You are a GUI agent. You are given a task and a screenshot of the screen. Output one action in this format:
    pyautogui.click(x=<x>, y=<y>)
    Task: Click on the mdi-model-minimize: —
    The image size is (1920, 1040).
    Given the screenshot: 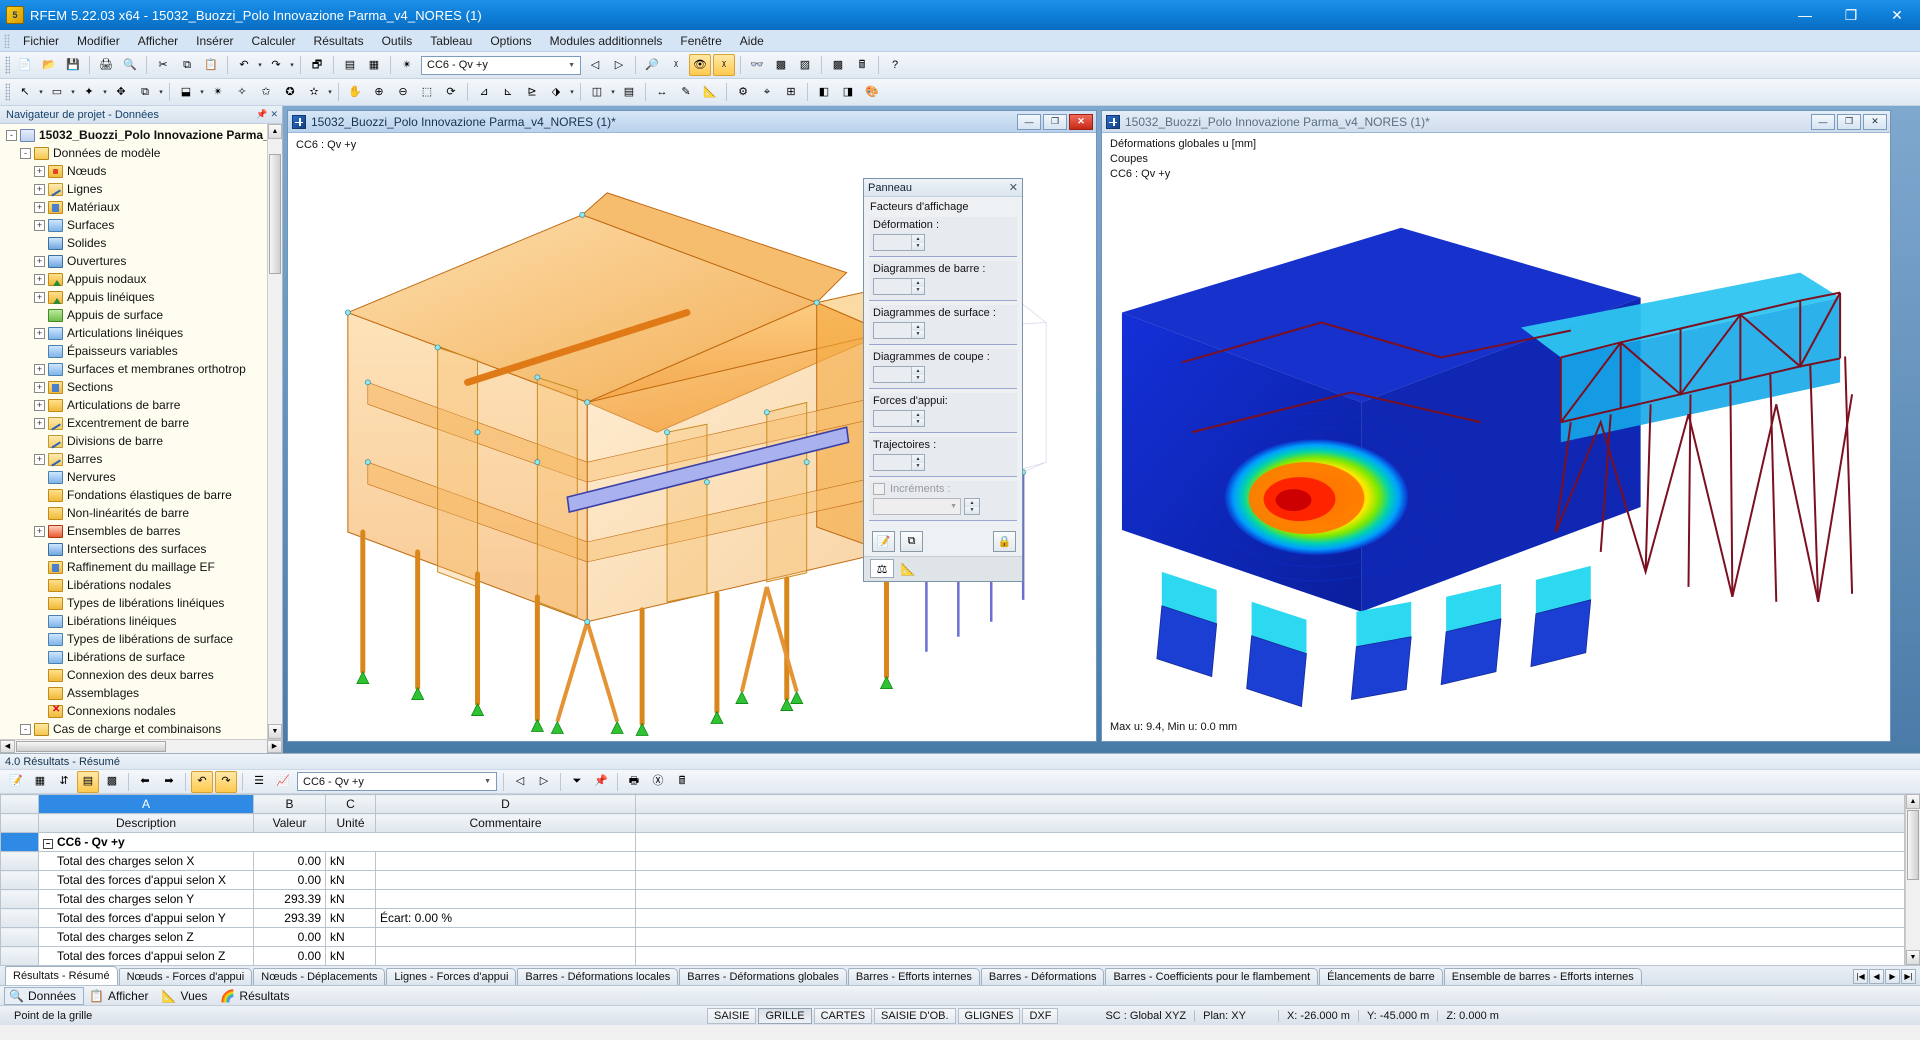 What is the action you would take?
    pyautogui.click(x=1029, y=121)
    